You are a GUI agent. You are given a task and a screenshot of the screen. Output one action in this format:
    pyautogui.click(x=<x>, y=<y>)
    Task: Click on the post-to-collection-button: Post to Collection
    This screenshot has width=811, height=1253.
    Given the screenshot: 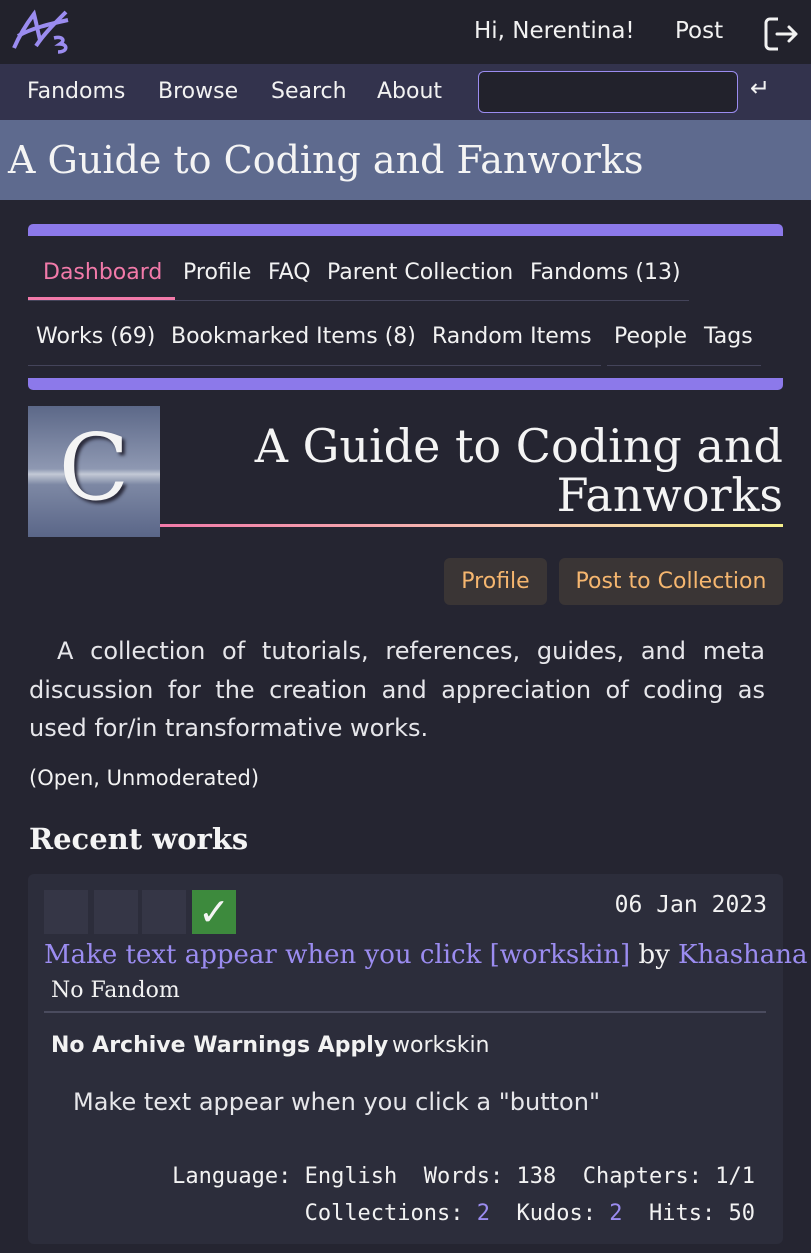 What is the action you would take?
    pyautogui.click(x=671, y=581)
    